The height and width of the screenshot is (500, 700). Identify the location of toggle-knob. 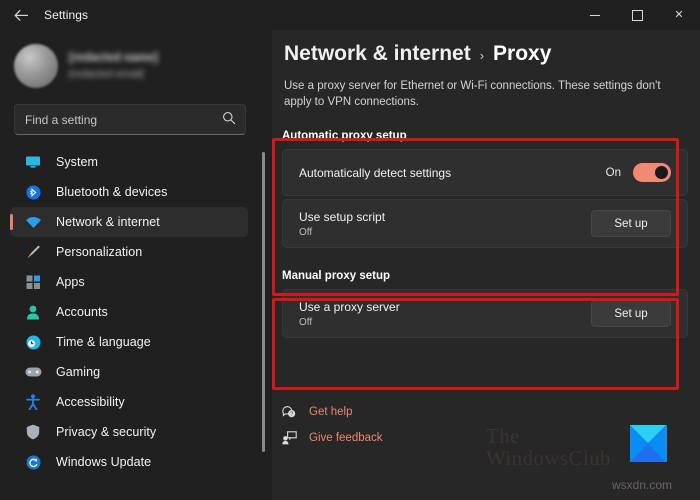
(661, 172).